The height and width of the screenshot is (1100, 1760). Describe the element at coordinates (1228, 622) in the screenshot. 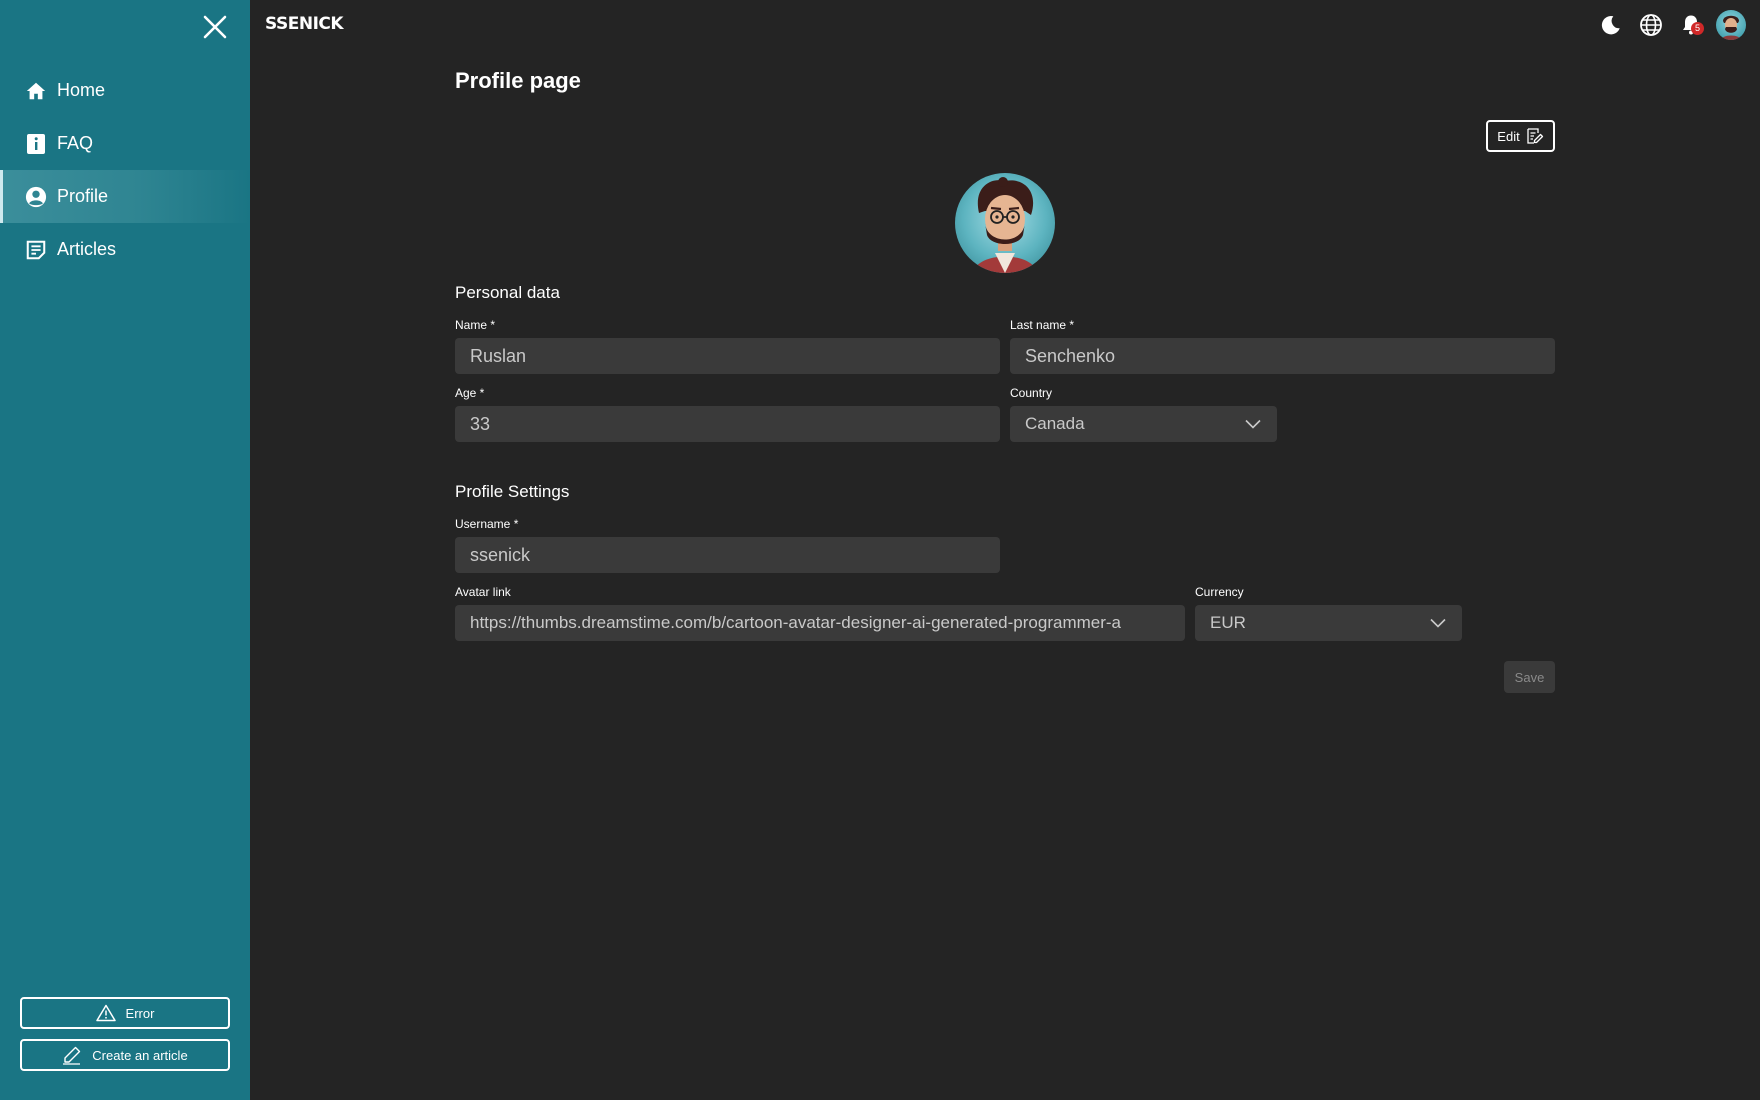

I see `currency-value: EUR` at that location.